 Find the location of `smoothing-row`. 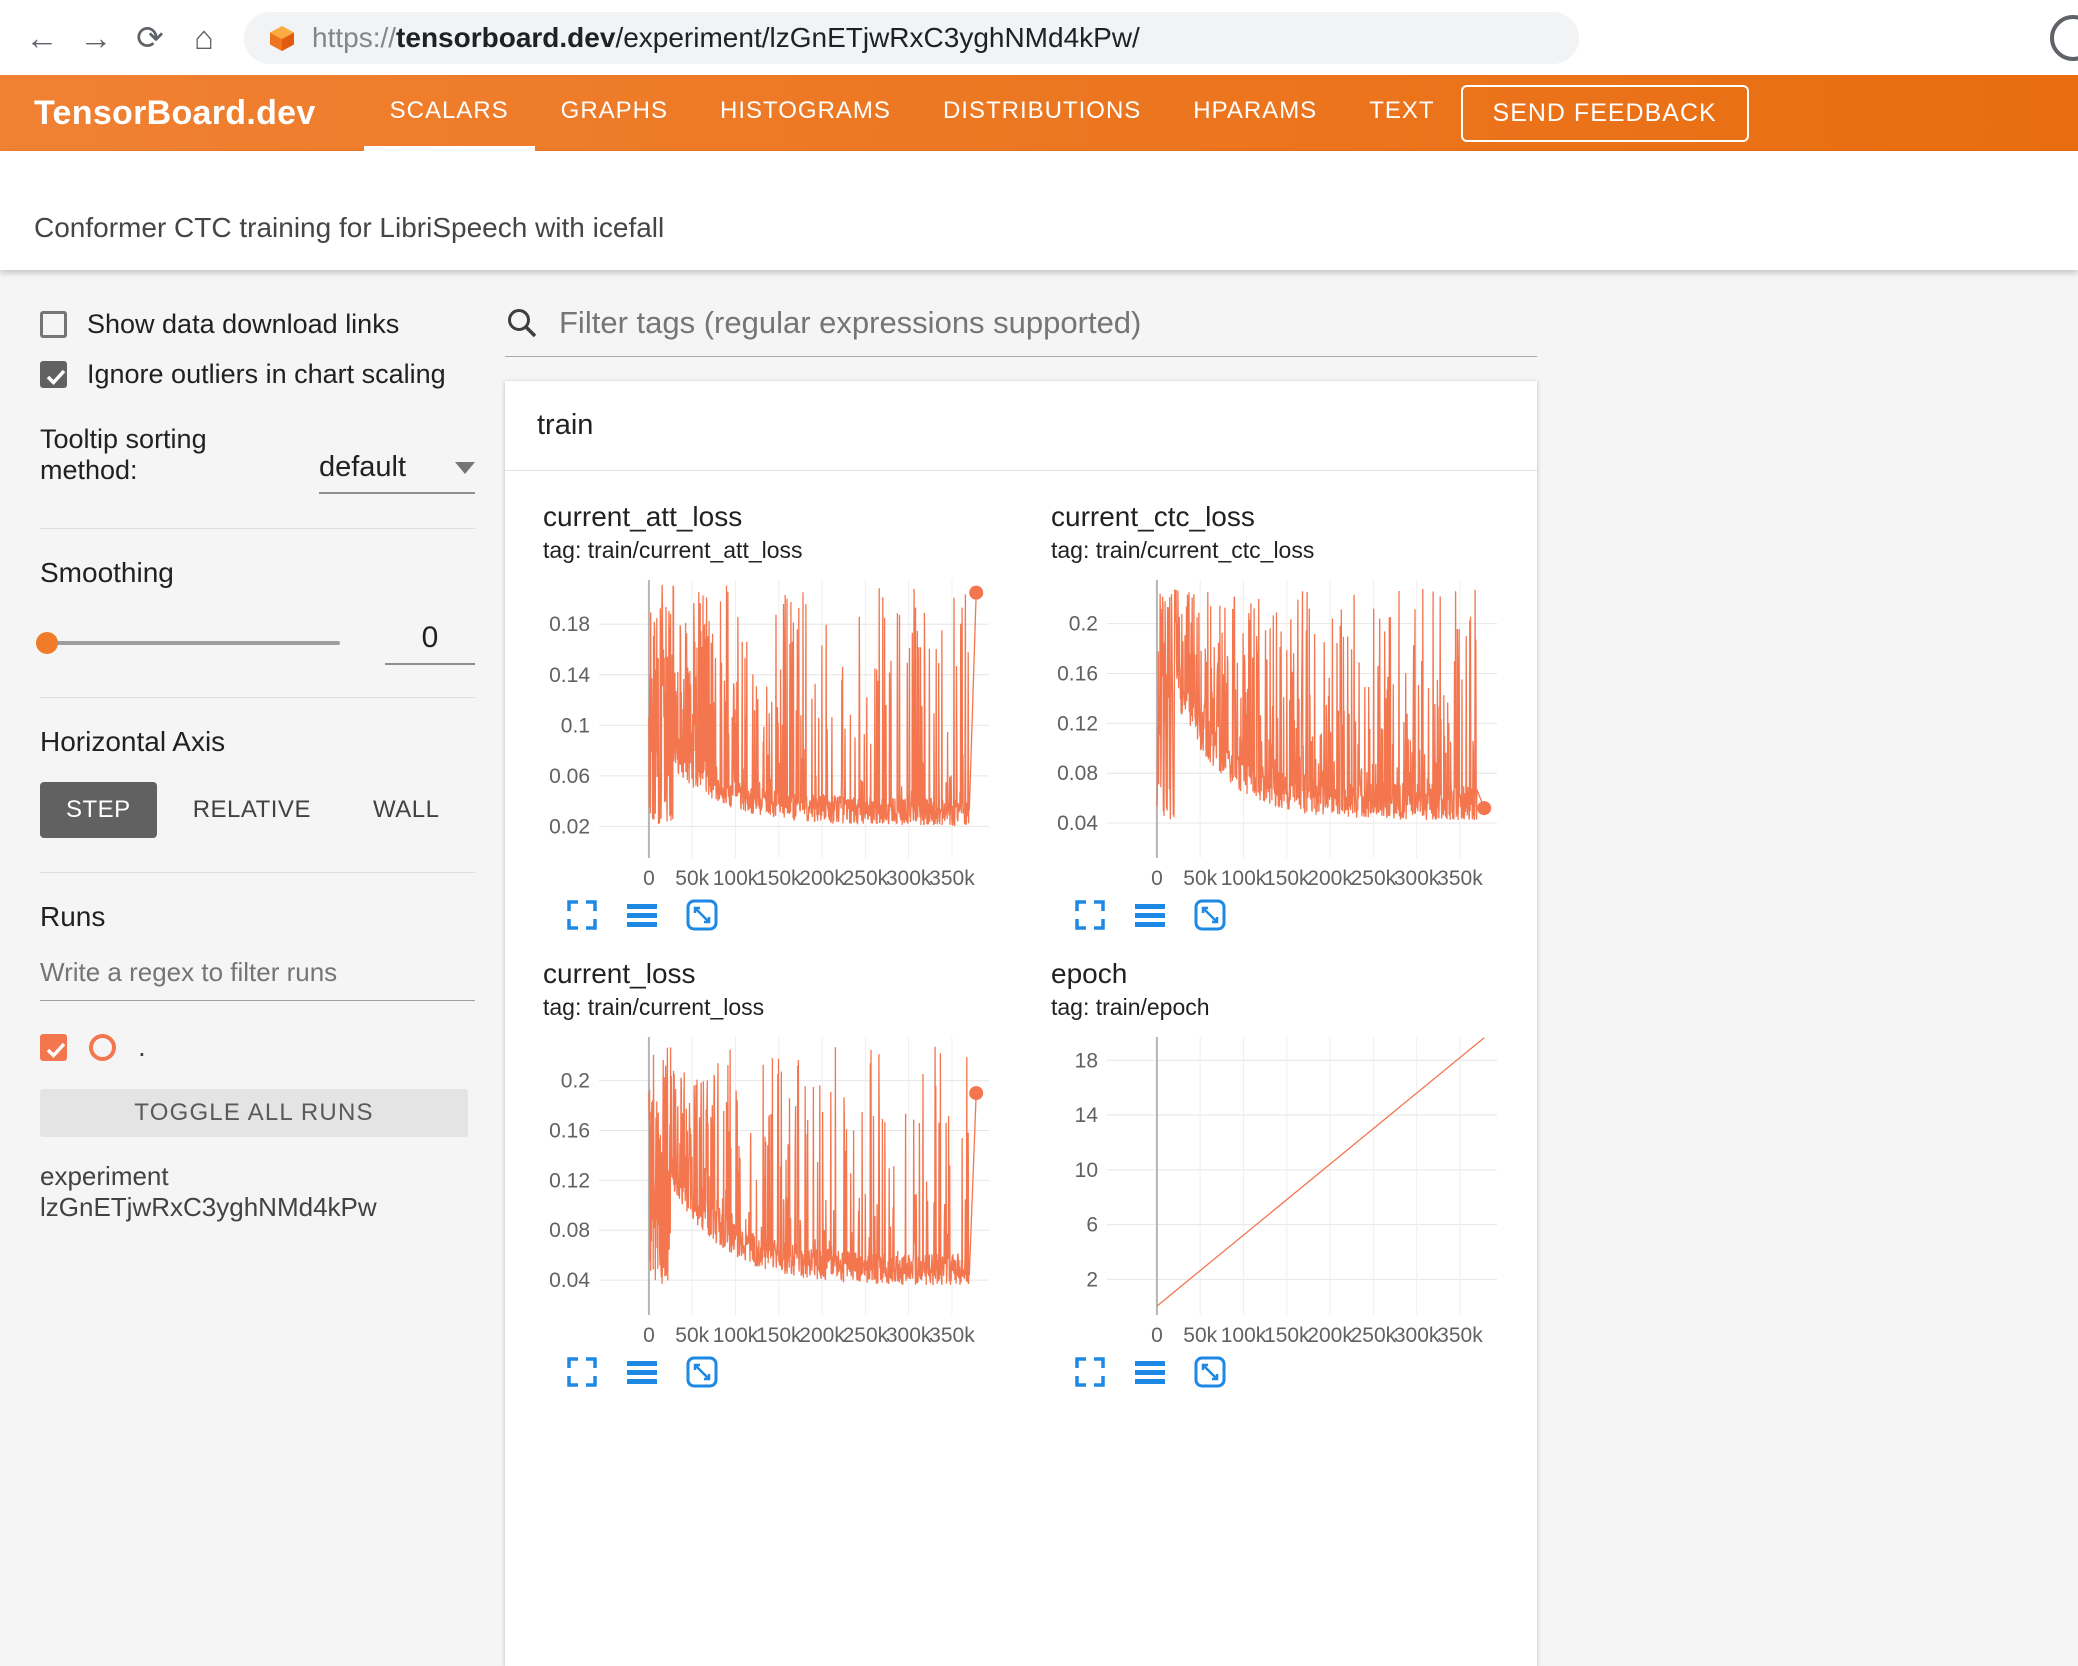

smoothing-row is located at coordinates (255, 643).